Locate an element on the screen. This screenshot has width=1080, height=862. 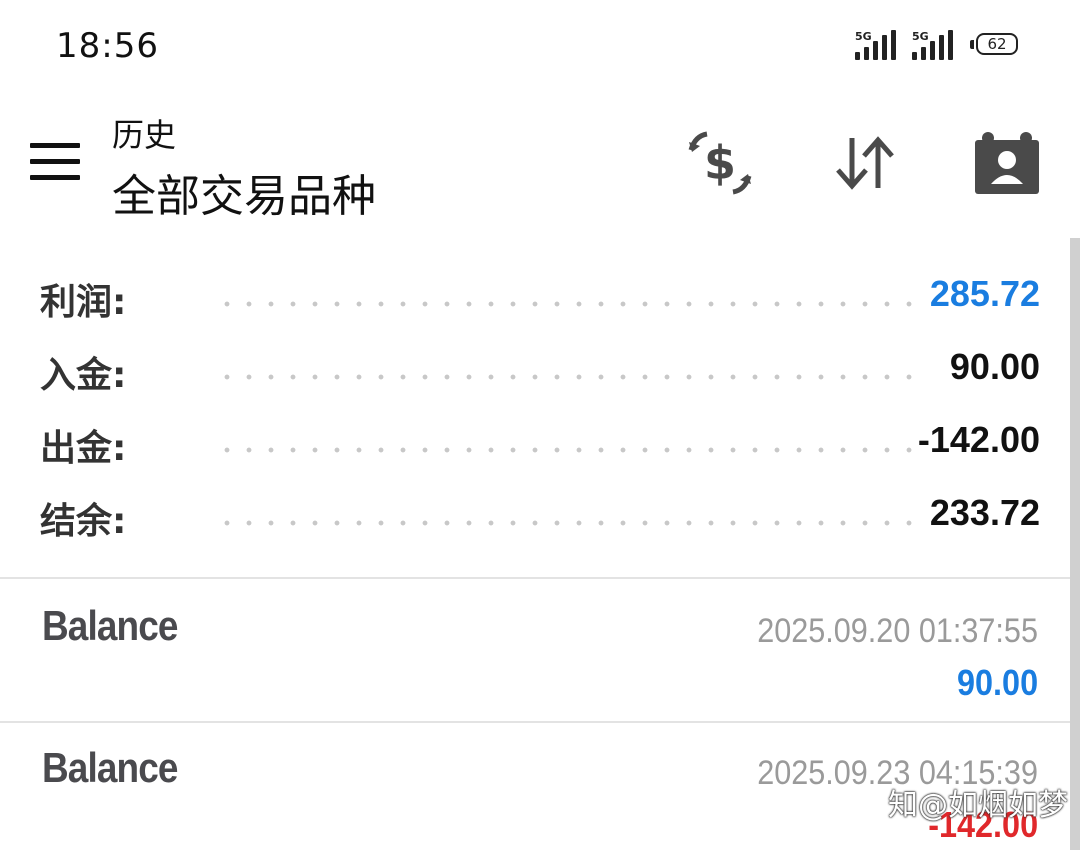
withdrawal-value: -142.00 is located at coordinates (978, 439).